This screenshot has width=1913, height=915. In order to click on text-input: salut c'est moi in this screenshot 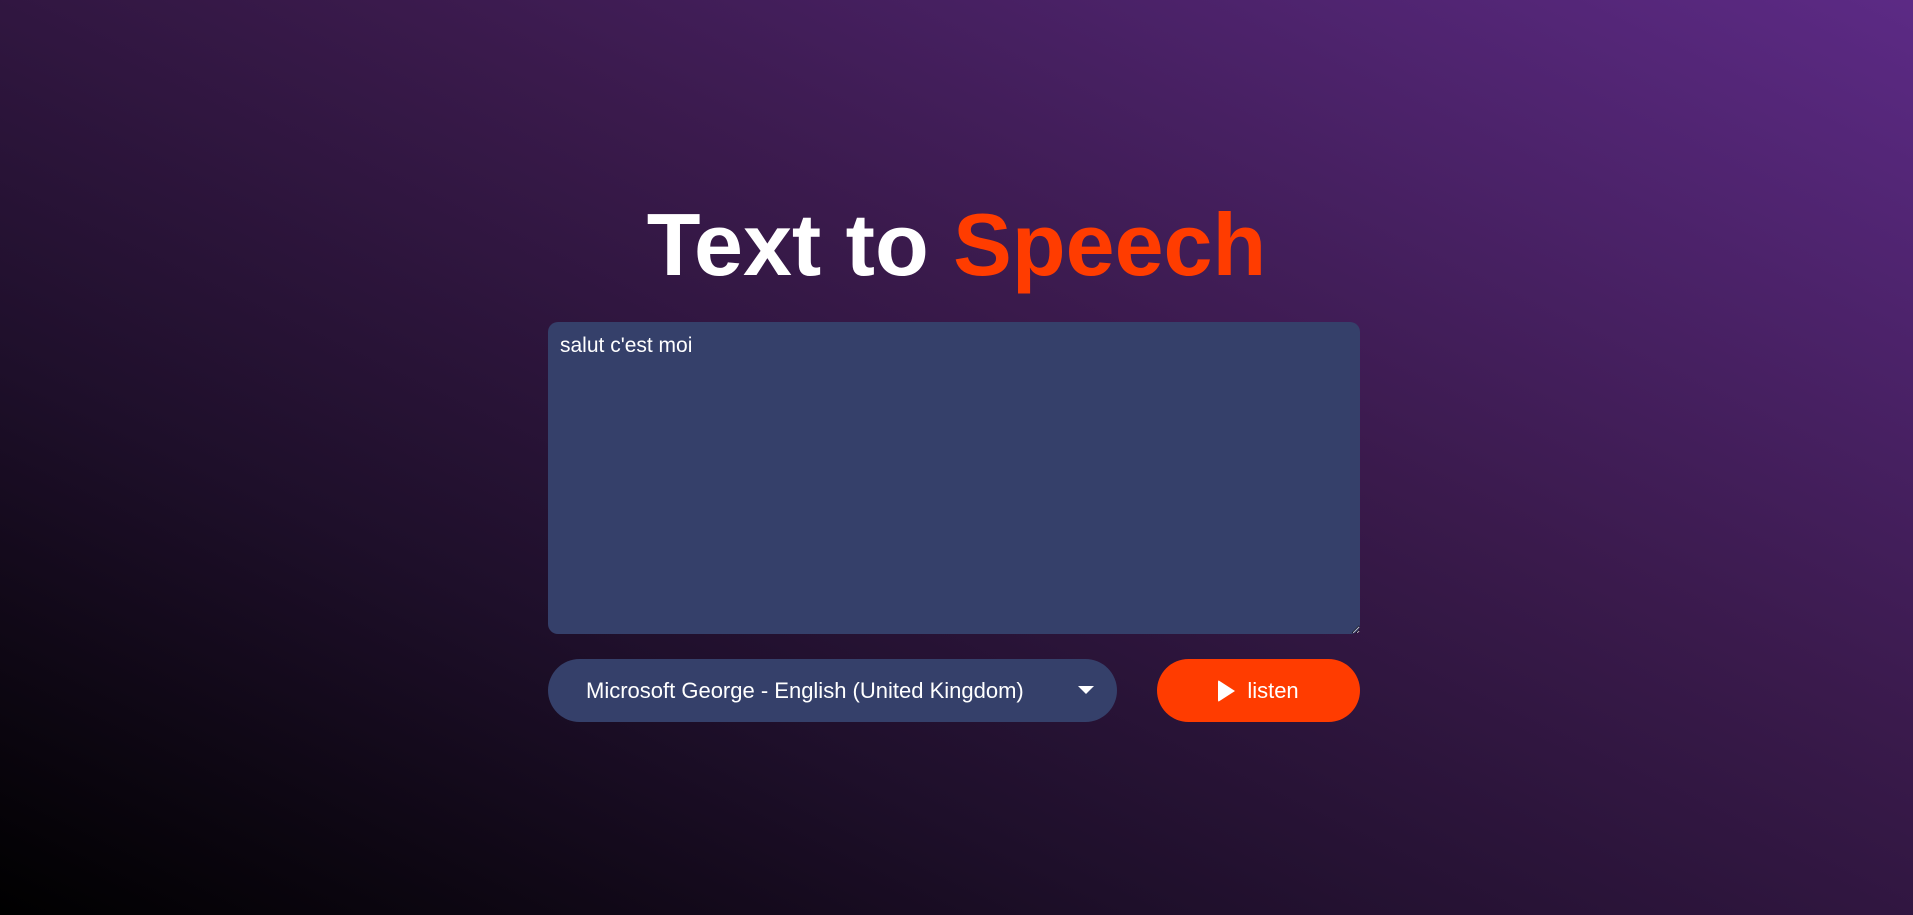, I will do `click(954, 478)`.